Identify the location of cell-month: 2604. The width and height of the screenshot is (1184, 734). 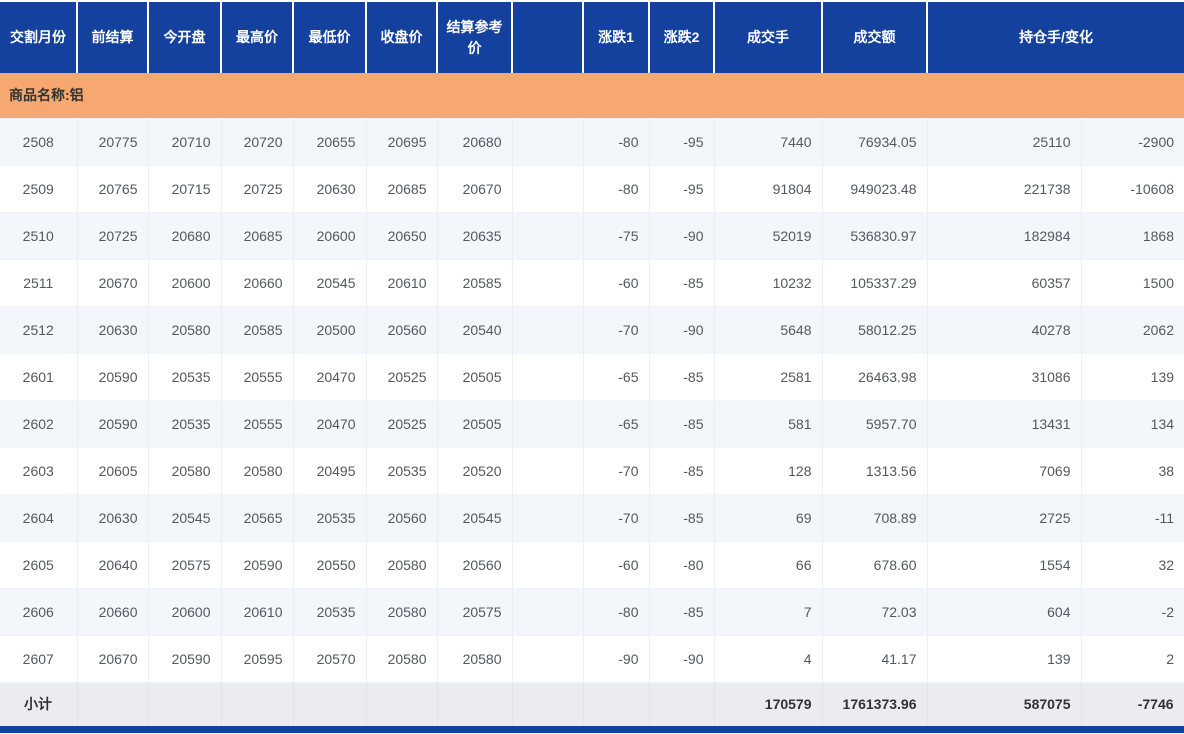
(39, 518).